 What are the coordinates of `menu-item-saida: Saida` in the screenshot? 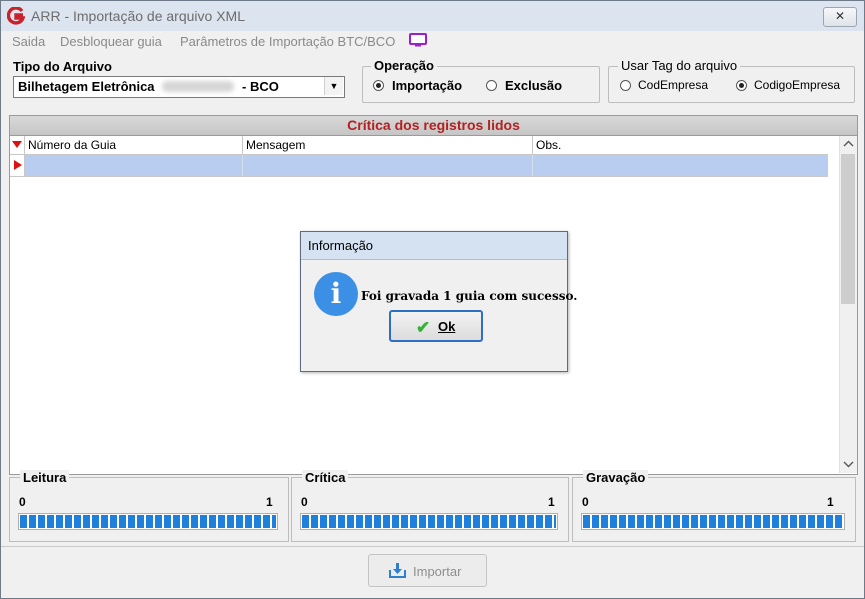 It's located at (28, 41).